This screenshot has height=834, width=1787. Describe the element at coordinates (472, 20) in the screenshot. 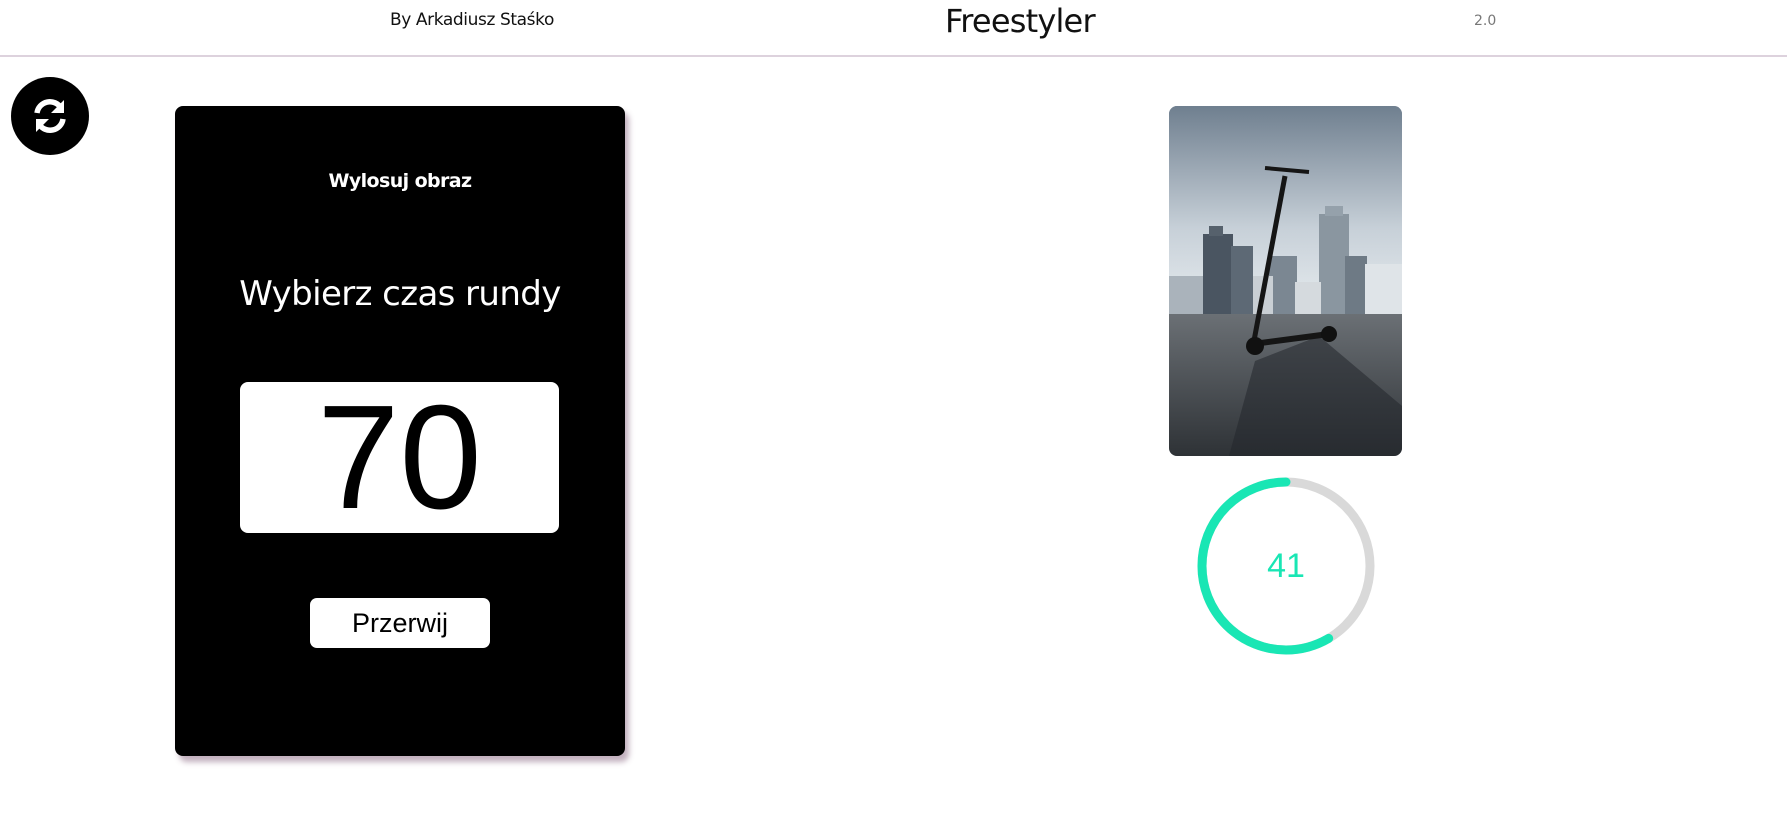

I see `author-credit: By Arkadiusz Staśko` at that location.